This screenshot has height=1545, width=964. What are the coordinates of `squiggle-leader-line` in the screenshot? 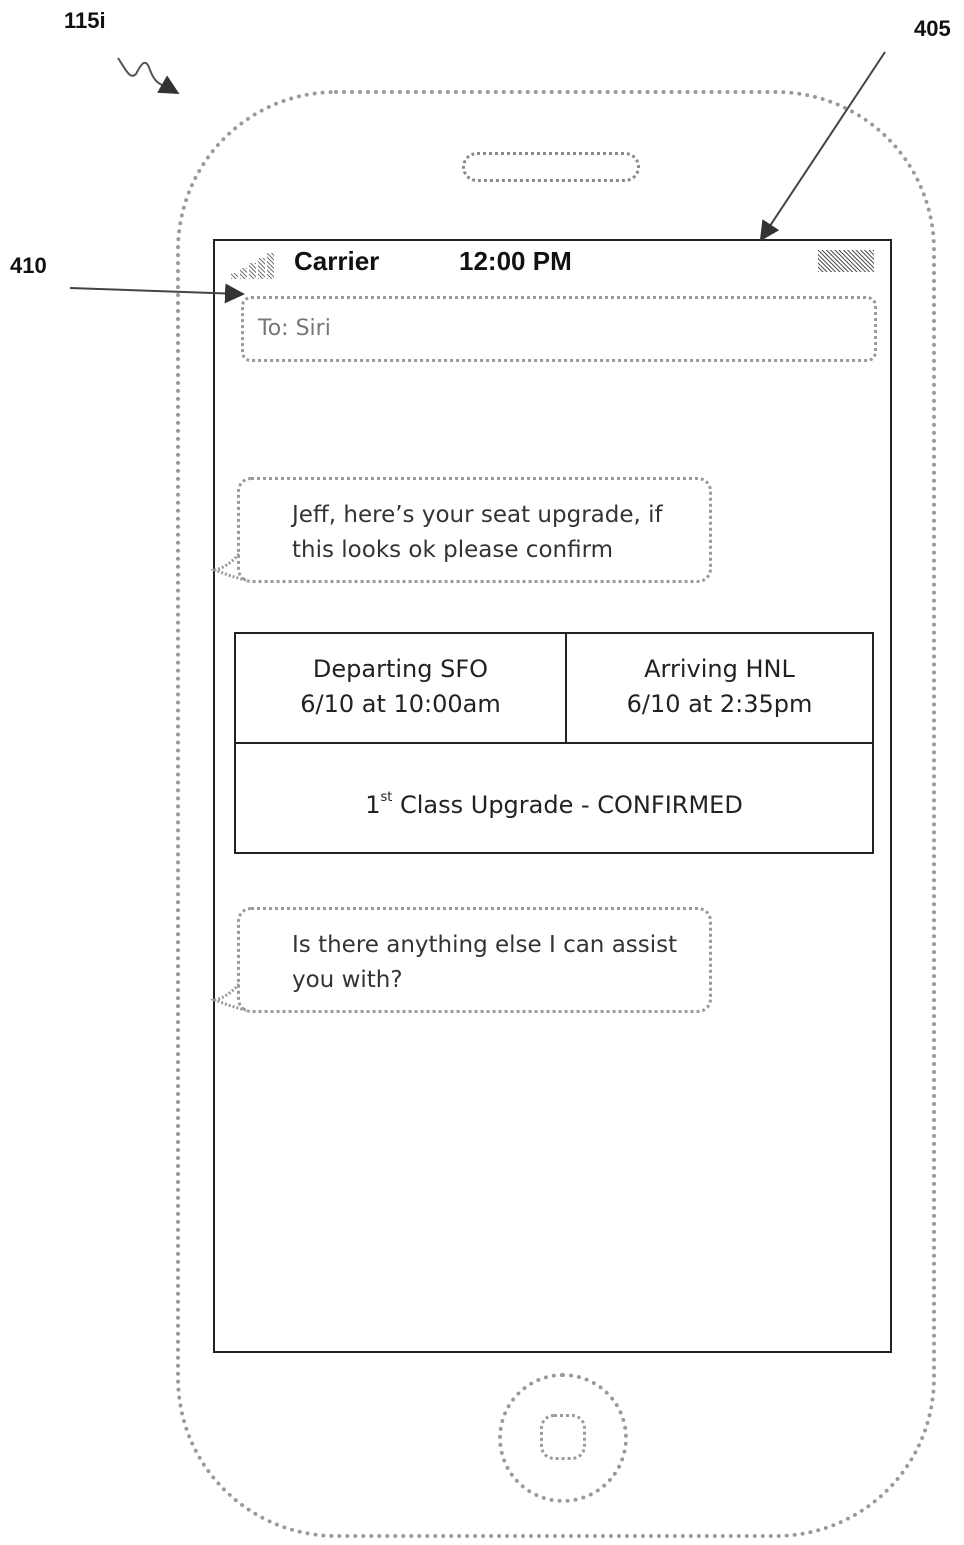 It's located at (148, 75).